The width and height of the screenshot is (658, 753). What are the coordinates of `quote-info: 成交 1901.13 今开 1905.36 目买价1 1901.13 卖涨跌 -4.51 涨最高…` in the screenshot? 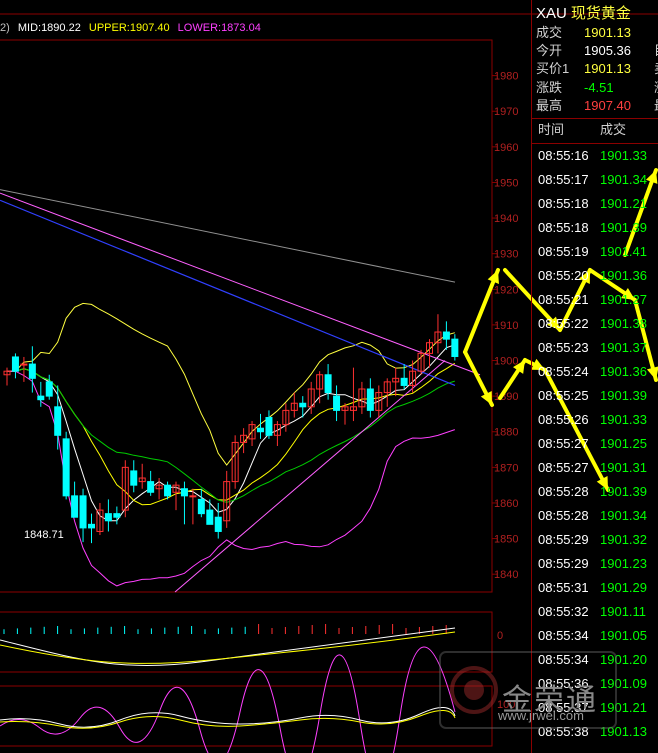 It's located at (595, 69).